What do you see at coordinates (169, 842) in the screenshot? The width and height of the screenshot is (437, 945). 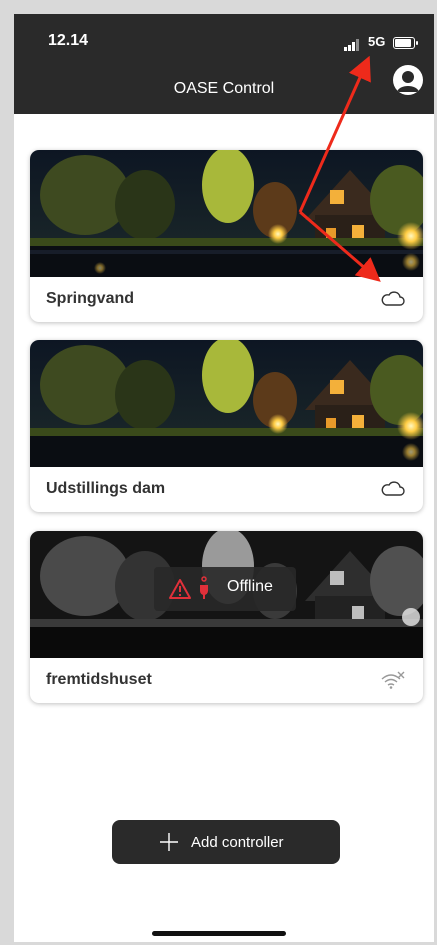 I see `plus-icon` at bounding box center [169, 842].